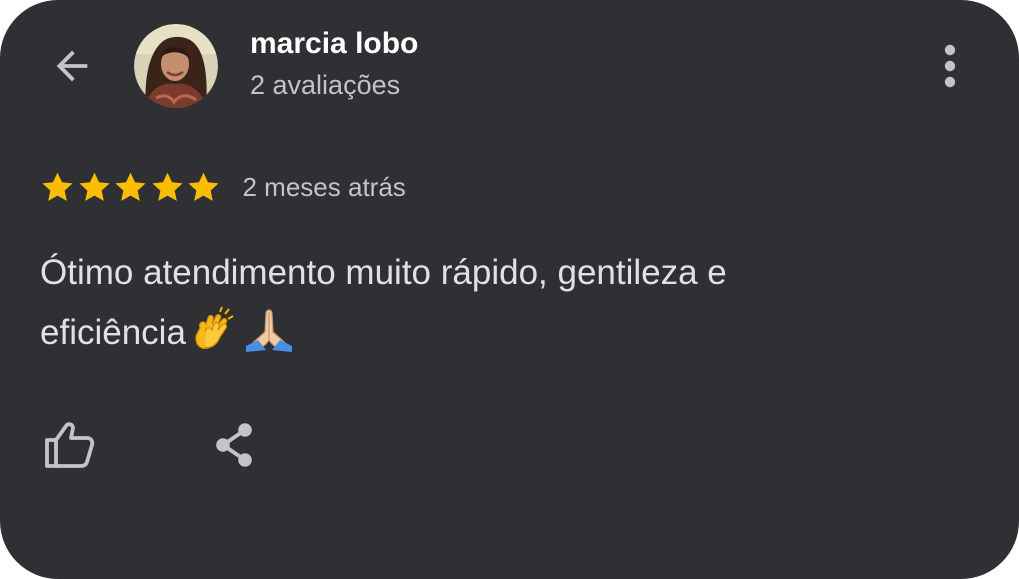 The width and height of the screenshot is (1019, 579). I want to click on reviewer-name: marcia lobo, so click(334, 44).